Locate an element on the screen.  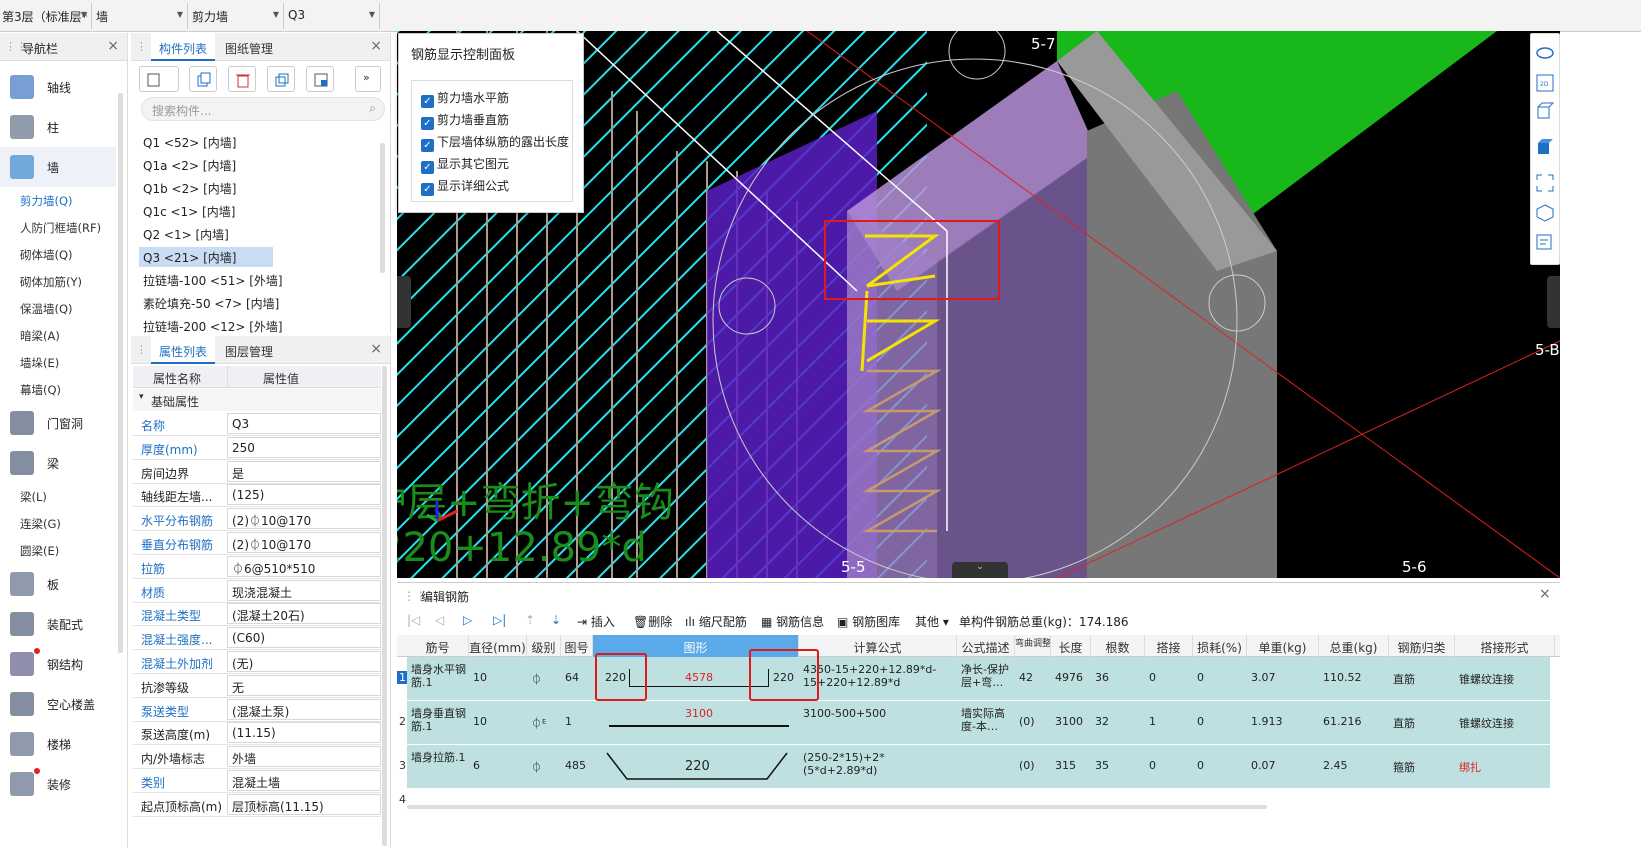
cell-dia: 6 is located at coordinates (499, 765).